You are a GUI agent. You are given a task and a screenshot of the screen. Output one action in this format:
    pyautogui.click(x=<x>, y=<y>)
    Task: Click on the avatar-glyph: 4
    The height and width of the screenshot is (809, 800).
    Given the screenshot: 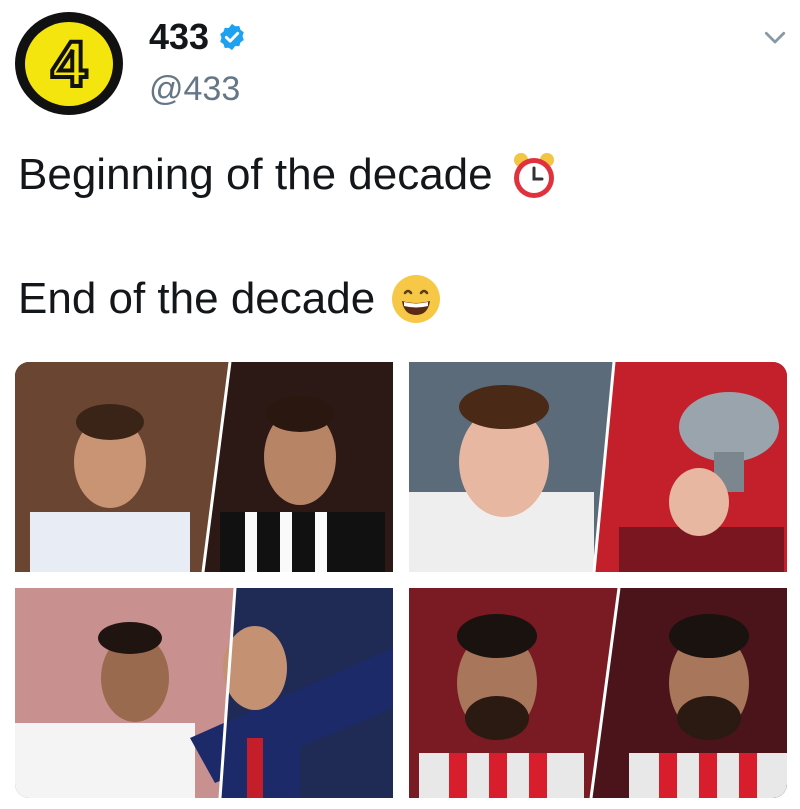 What is the action you would take?
    pyautogui.click(x=69, y=63)
    